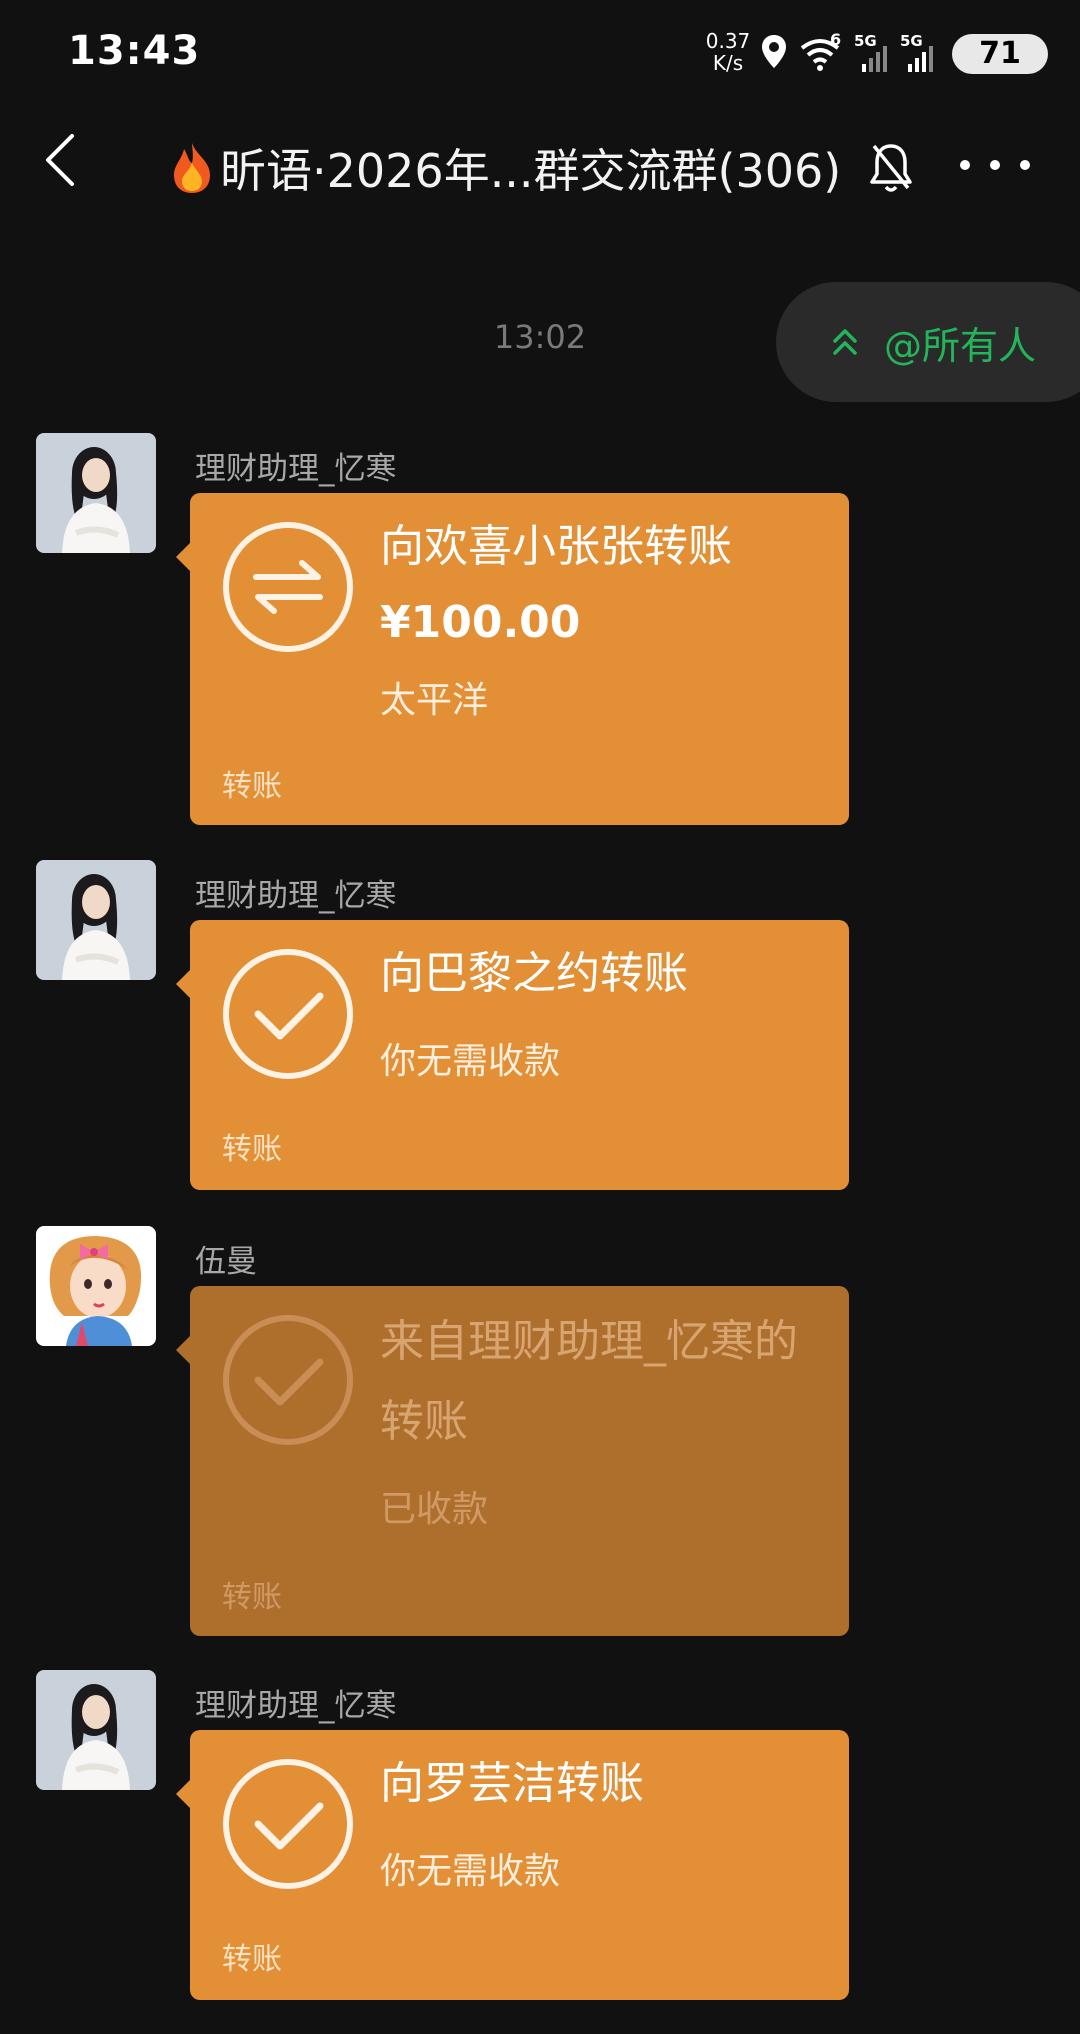 The height and width of the screenshot is (2034, 1080). What do you see at coordinates (434, 700) in the screenshot?
I see `transfer-note: 太平洋` at bounding box center [434, 700].